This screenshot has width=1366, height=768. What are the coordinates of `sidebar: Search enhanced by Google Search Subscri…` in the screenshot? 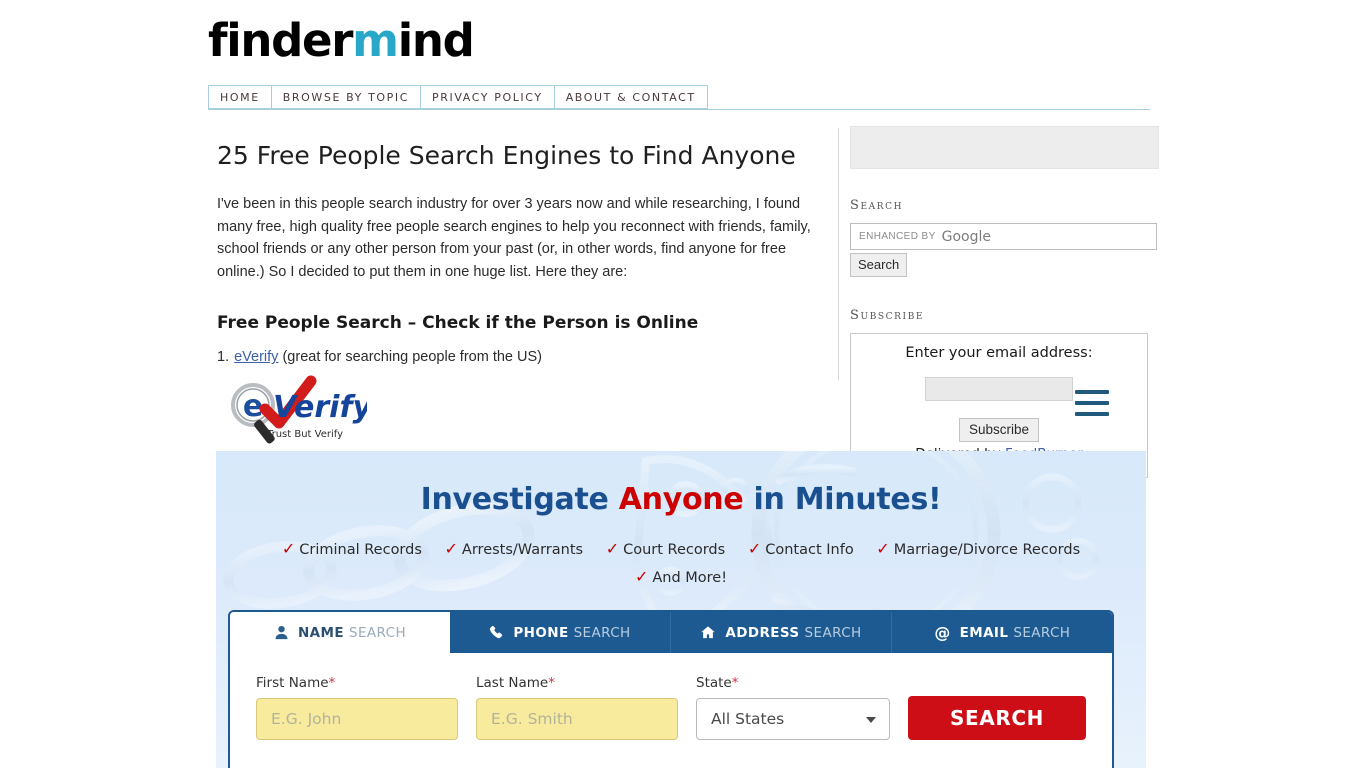 It's located at (1005, 302).